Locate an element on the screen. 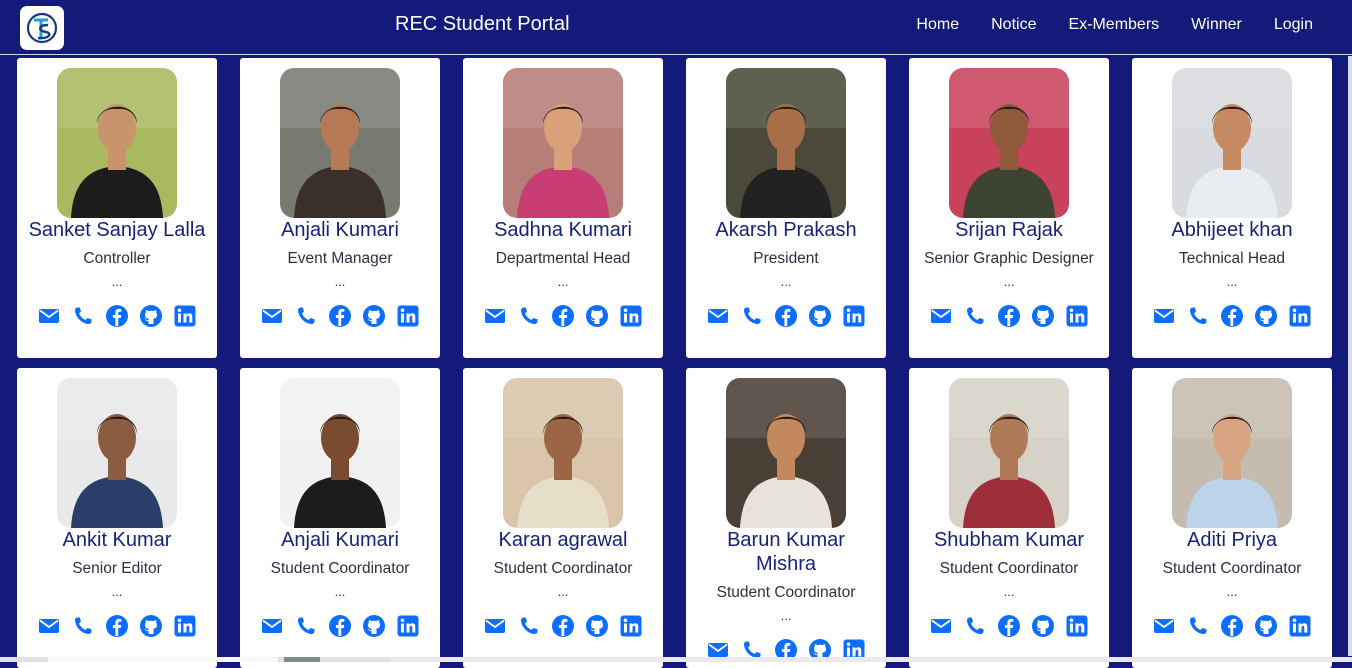 This screenshot has width=1352, height=668. member-role: Departmental Head is located at coordinates (563, 258).